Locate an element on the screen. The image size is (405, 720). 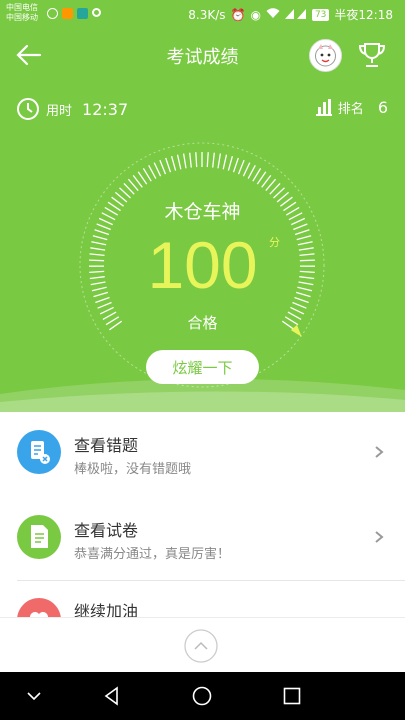
list-item-title: 查看错题 is located at coordinates (106, 445).